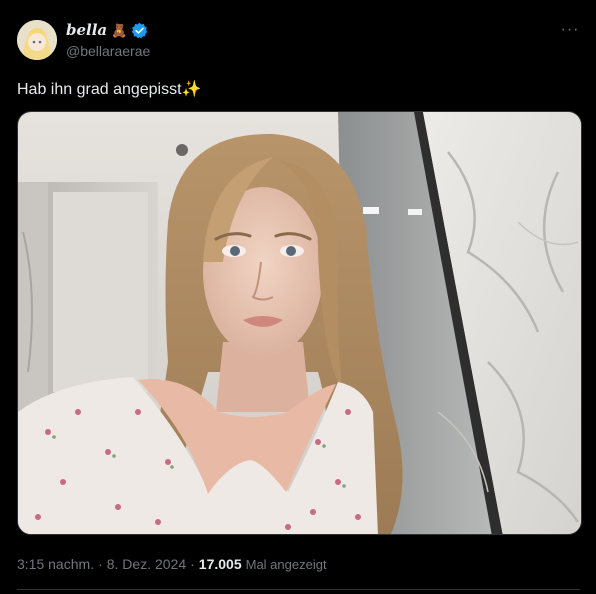 The width and height of the screenshot is (596, 594). I want to click on verified-badge-icon, so click(140, 30).